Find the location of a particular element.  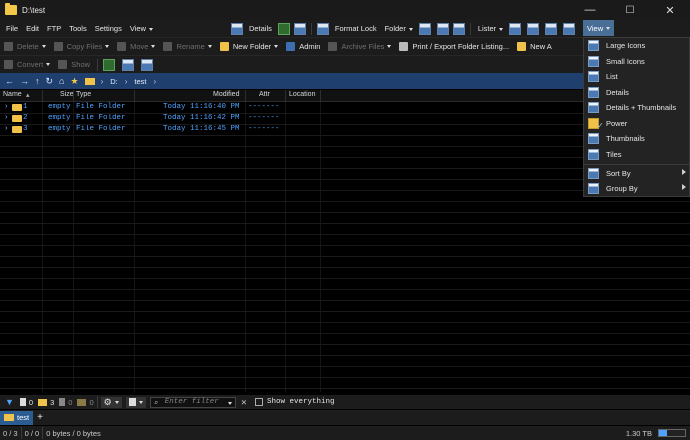

menu-item-small-icons: Small Icons is located at coordinates (636, 61).